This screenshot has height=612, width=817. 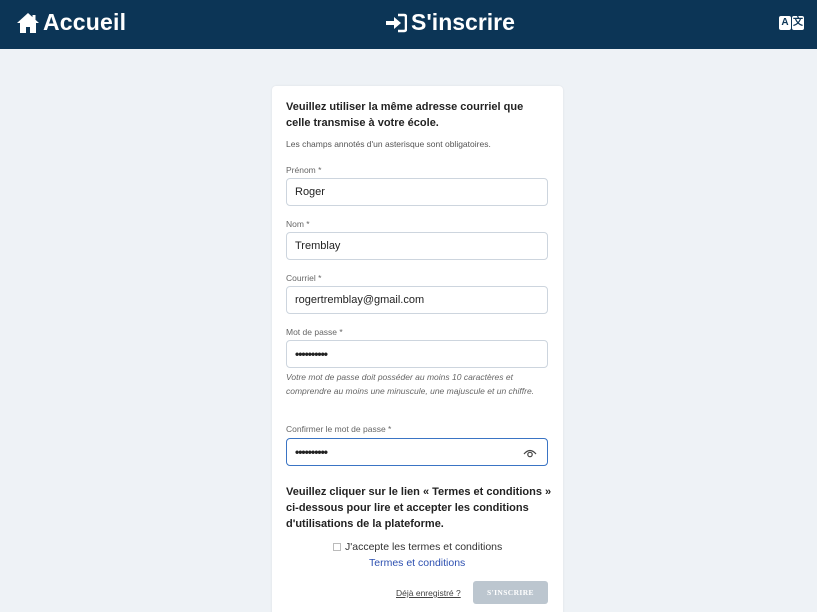 What do you see at coordinates (311, 354) in the screenshot?
I see `password-value: ••••••••••` at bounding box center [311, 354].